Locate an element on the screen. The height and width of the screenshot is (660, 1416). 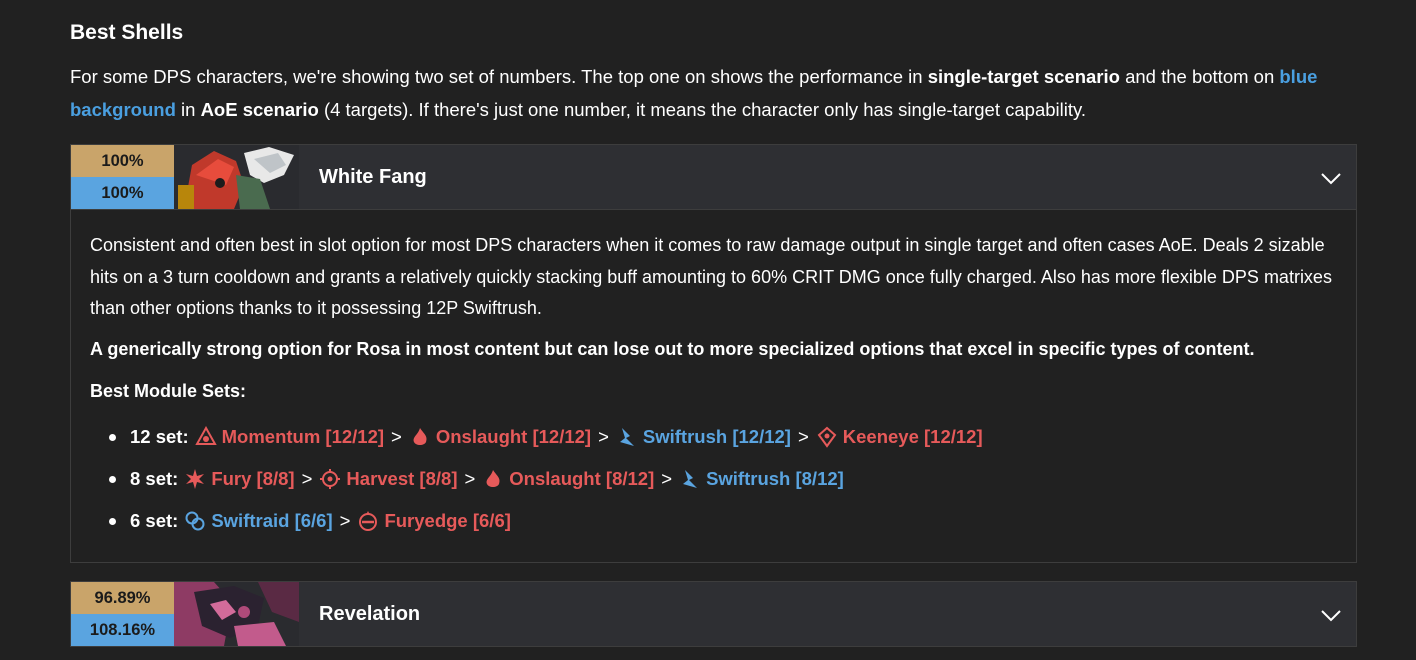
module-link: Keeneye [12/12] is located at coordinates (899, 437).